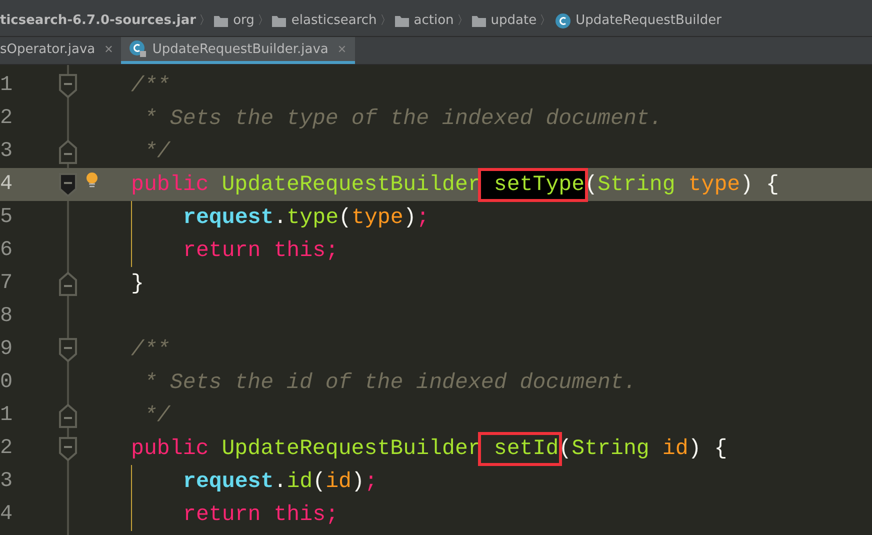 The image size is (872, 535). I want to click on highlight-box: setId, so click(519, 448).